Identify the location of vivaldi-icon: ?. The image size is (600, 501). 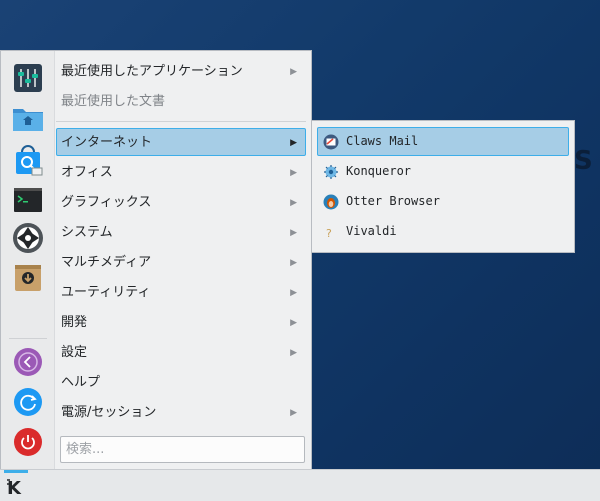
(329, 233).